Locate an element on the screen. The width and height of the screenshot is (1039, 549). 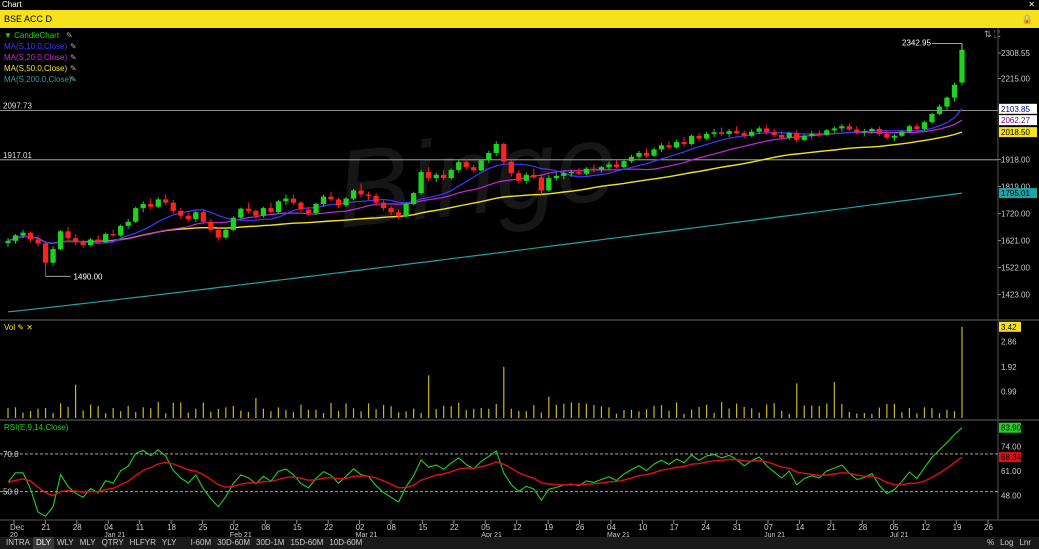
scale-log: Log is located at coordinates (1006, 543).